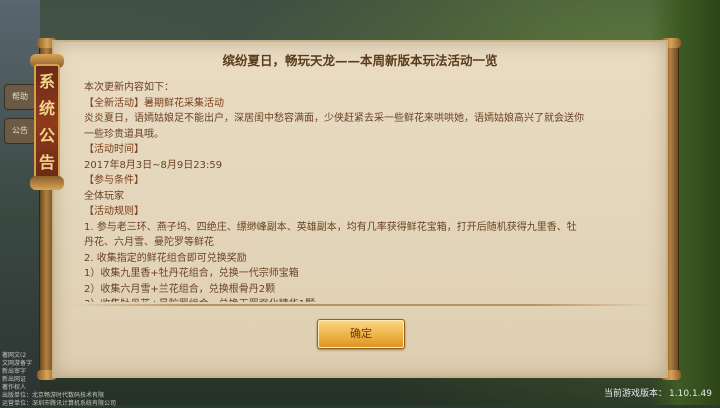 This screenshot has height=408, width=720. Describe the element at coordinates (114, 211) in the screenshot. I see `content-line: 【活动规则】` at that location.